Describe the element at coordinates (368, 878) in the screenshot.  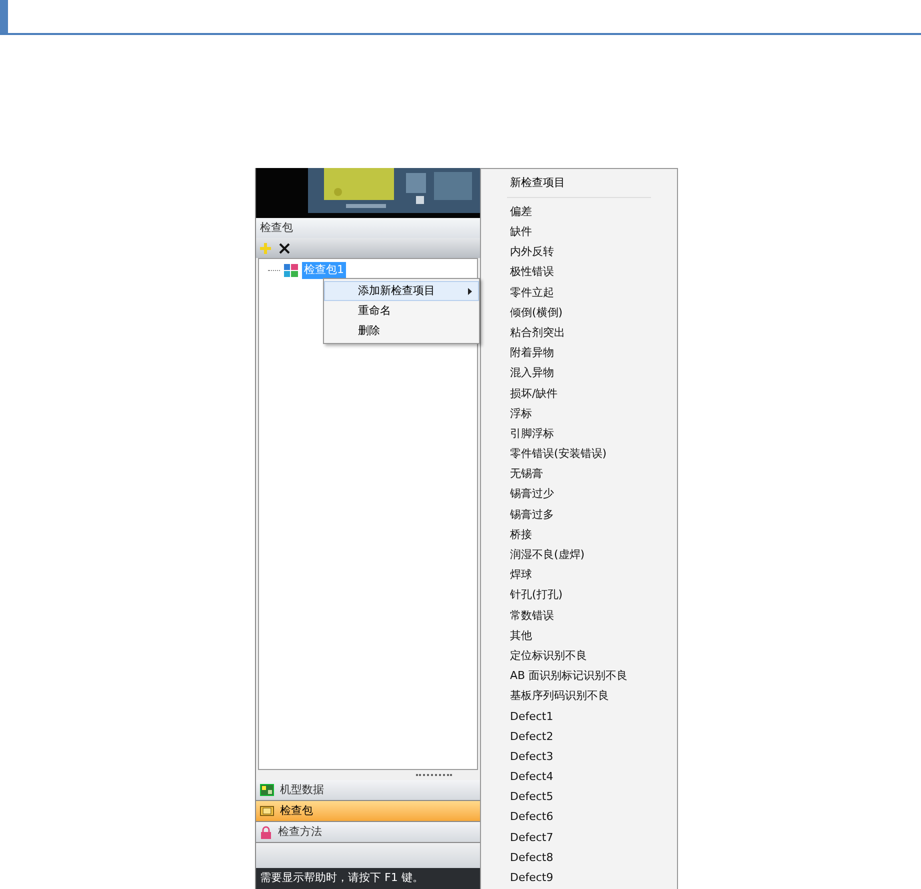
I see `status-bar: 需要显示帮助时，请按下 F1 键。` at that location.